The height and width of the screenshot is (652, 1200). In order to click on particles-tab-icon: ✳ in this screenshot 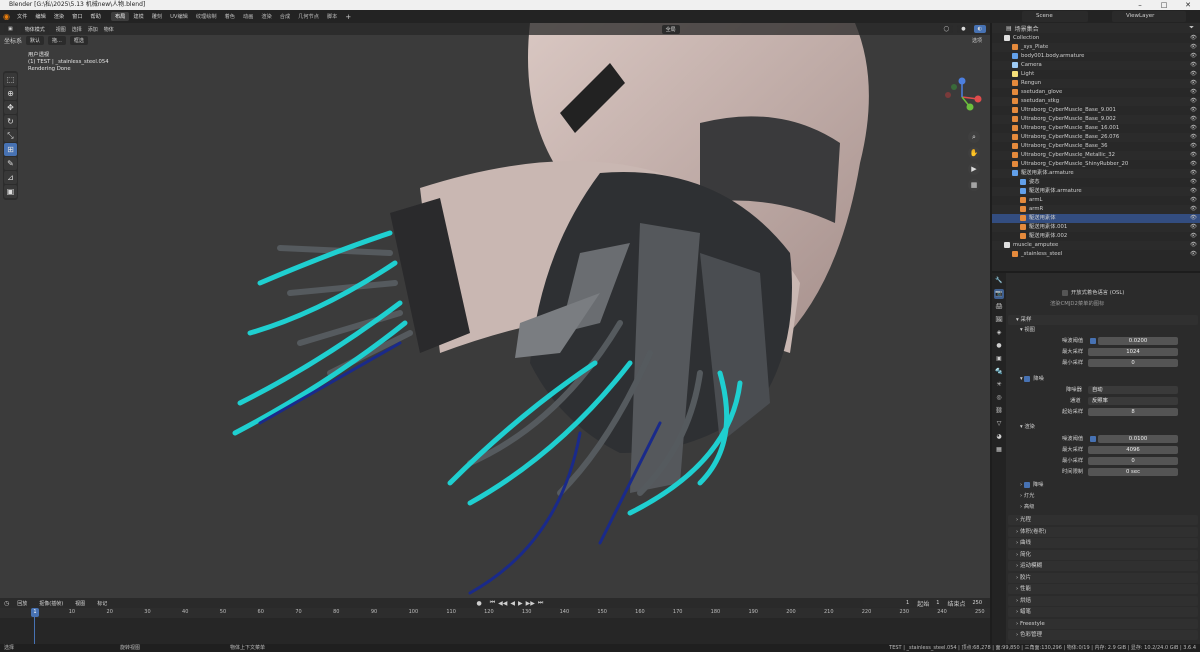, I will do `click(999, 385)`.